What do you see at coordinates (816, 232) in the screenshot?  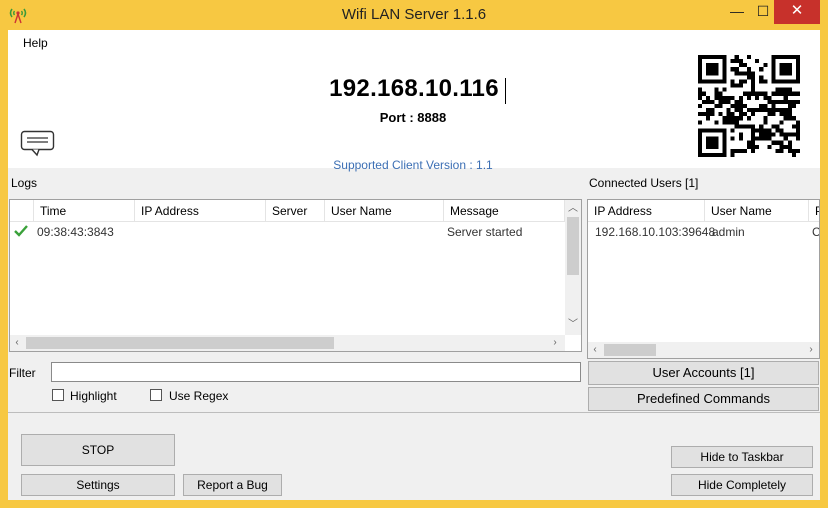 I see `user-extra: C` at bounding box center [816, 232].